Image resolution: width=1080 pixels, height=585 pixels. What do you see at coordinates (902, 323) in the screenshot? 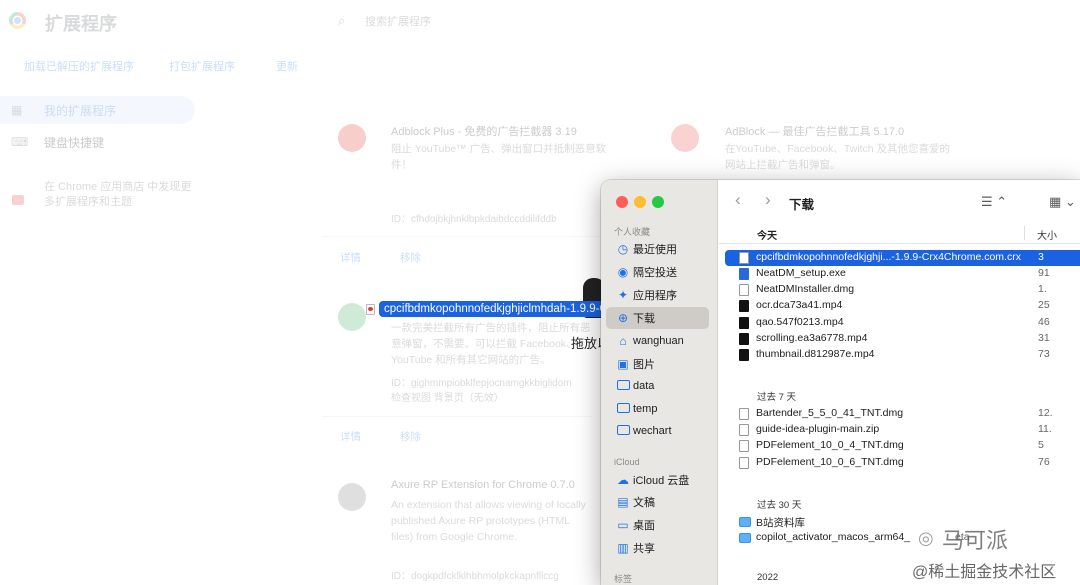
I see `file-row: qao.547f0213.mp4 46` at bounding box center [902, 323].